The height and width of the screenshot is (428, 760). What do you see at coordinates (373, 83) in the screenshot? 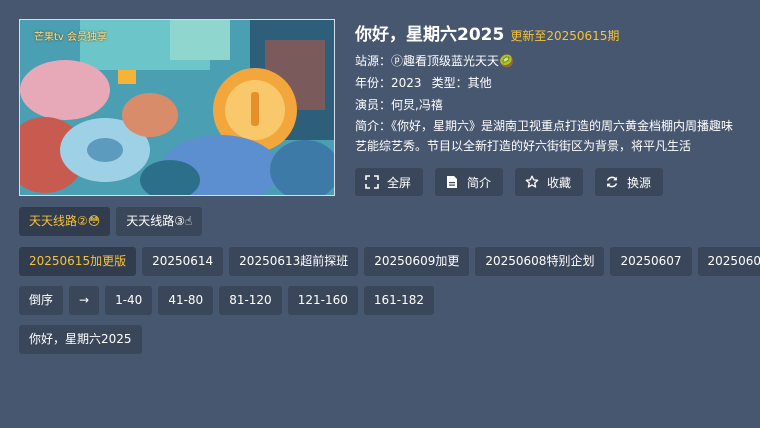
I see `year-label: 年份：` at bounding box center [373, 83].